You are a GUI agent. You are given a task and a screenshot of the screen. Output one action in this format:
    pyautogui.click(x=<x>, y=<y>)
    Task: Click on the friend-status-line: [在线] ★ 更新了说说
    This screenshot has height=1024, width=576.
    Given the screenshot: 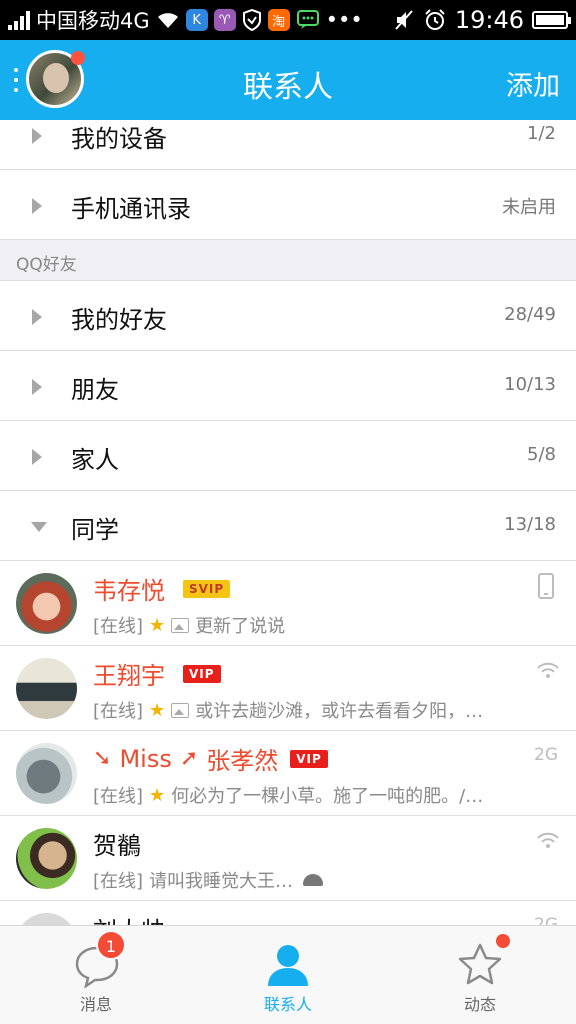 What is the action you would take?
    pyautogui.click(x=303, y=625)
    